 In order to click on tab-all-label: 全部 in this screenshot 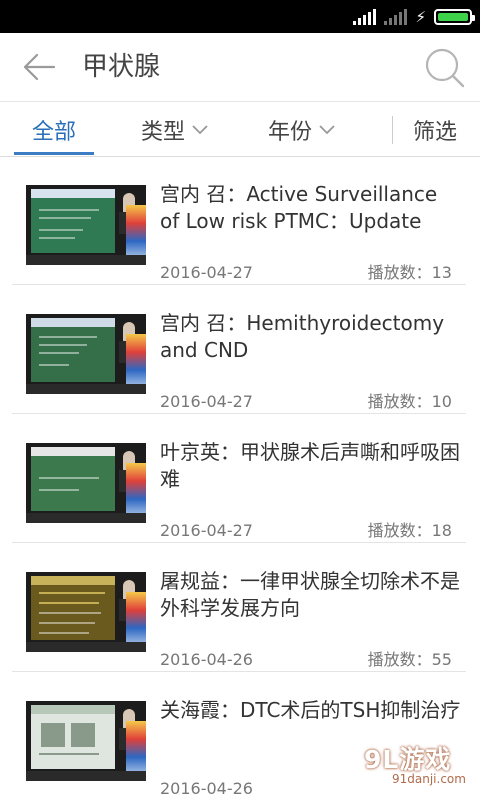, I will do `click(53, 132)`.